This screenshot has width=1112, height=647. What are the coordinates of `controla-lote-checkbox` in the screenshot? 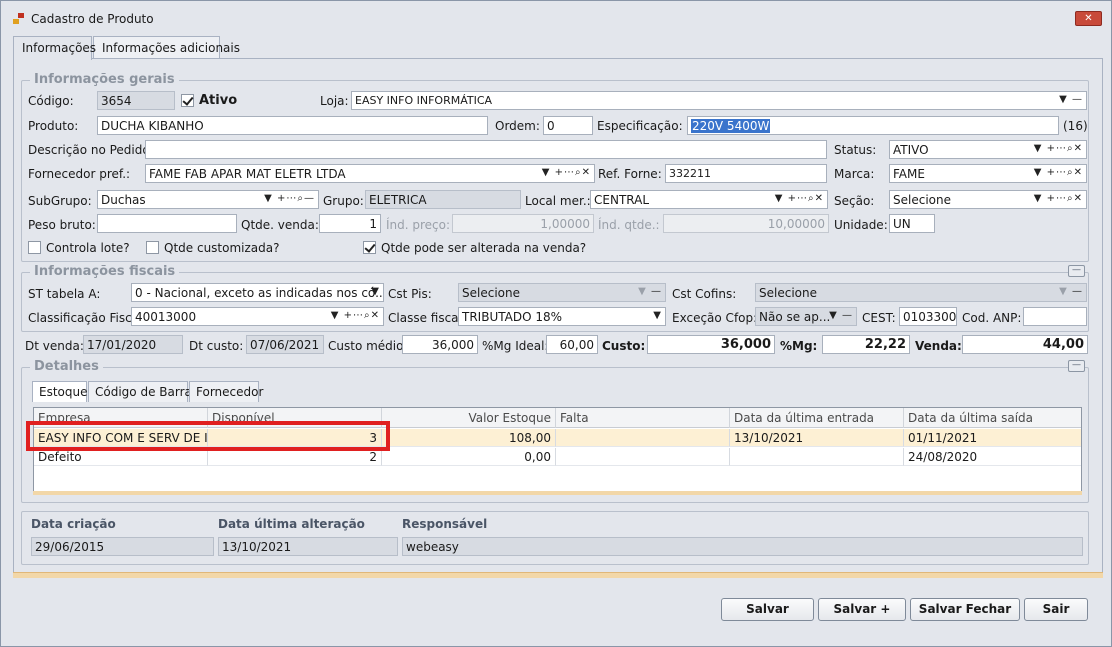 It's located at (34, 247).